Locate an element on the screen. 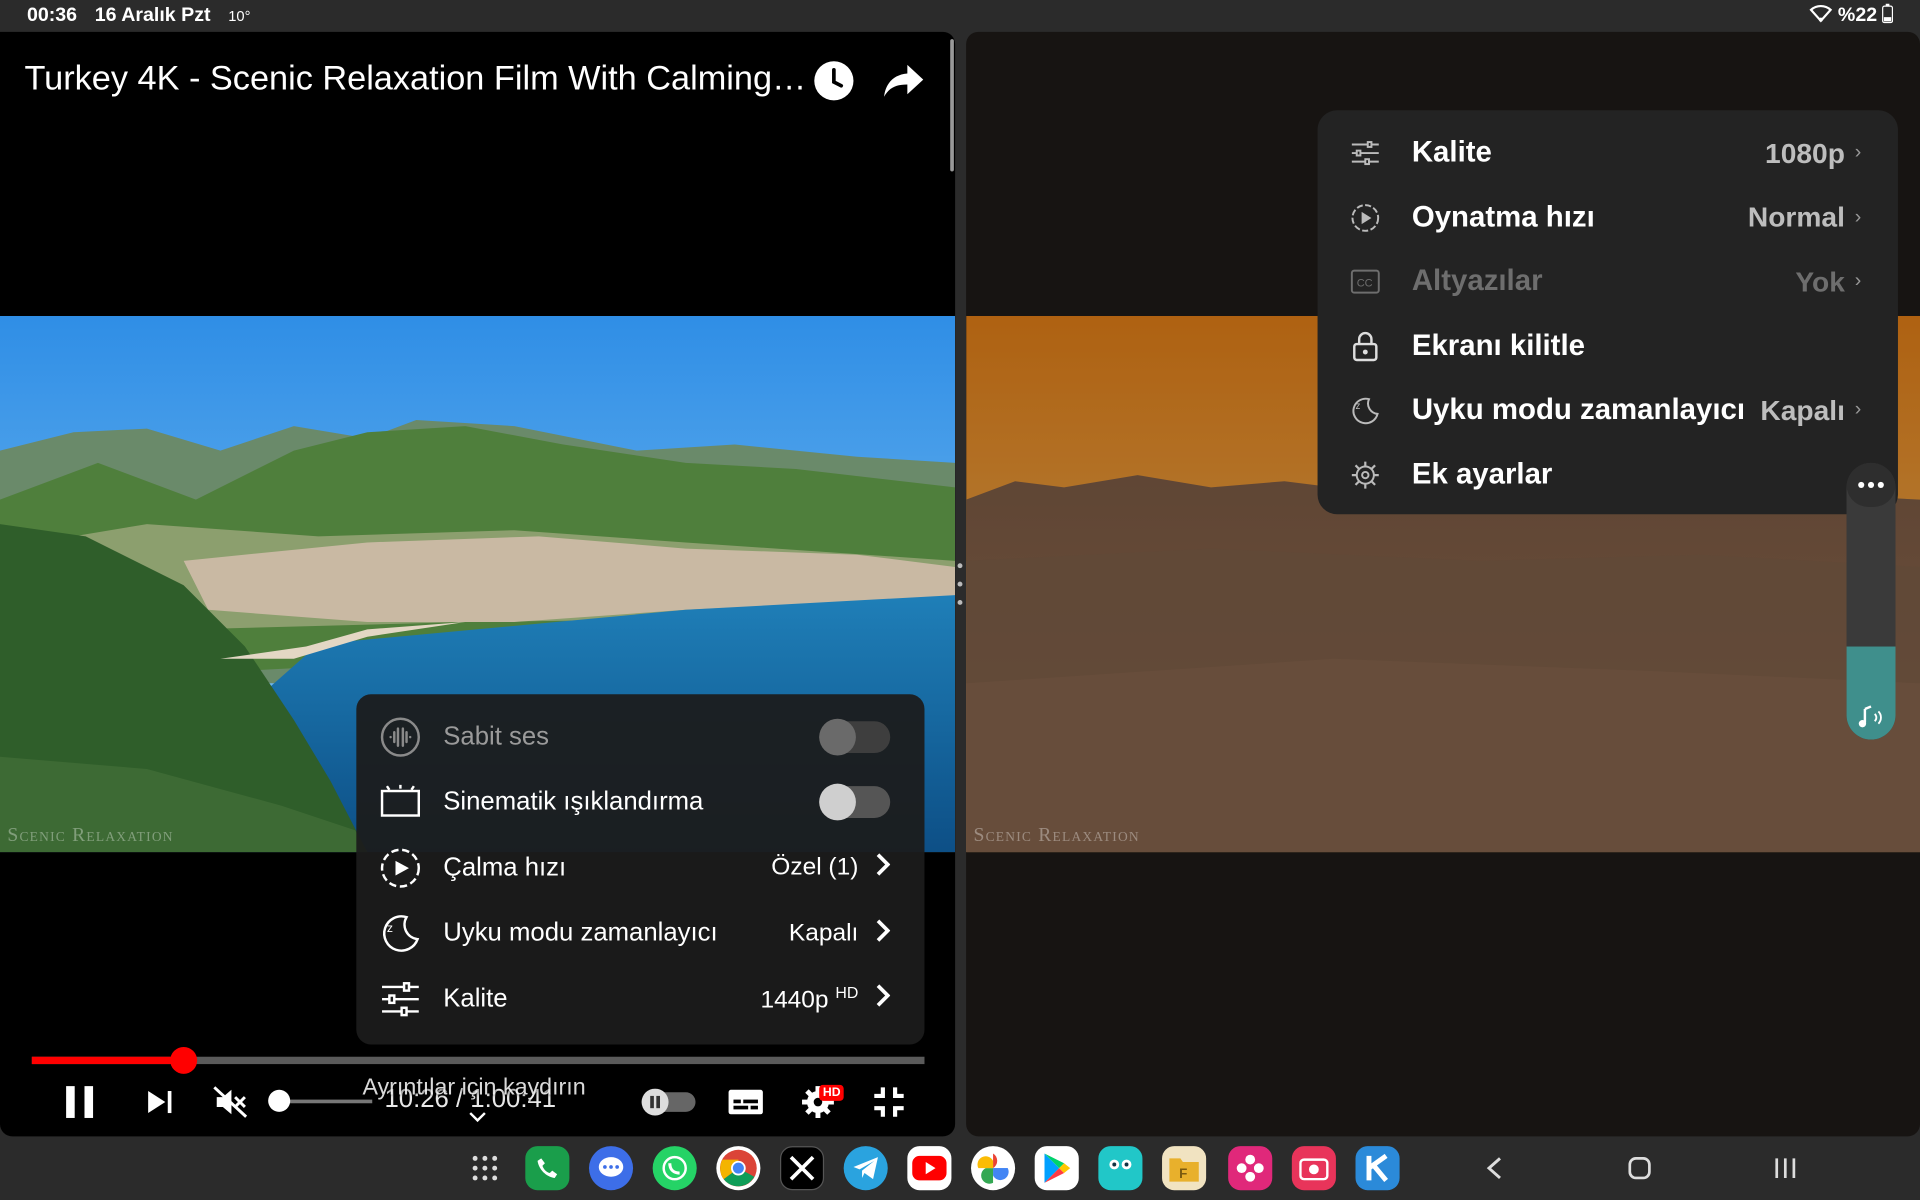 The image size is (1920, 1200). exit-fullscreen-icon is located at coordinates (889, 1102).